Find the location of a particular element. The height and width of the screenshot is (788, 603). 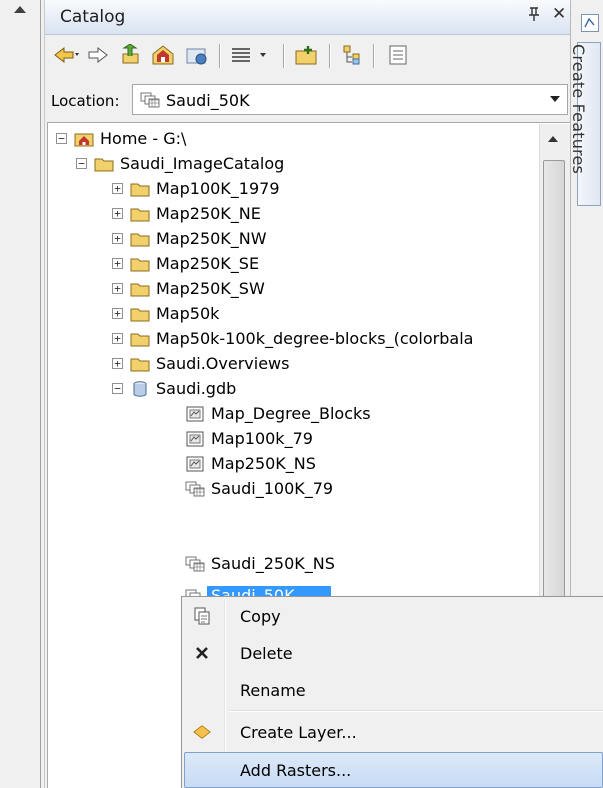

menu-item-copy: Copy is located at coordinates (393, 616).